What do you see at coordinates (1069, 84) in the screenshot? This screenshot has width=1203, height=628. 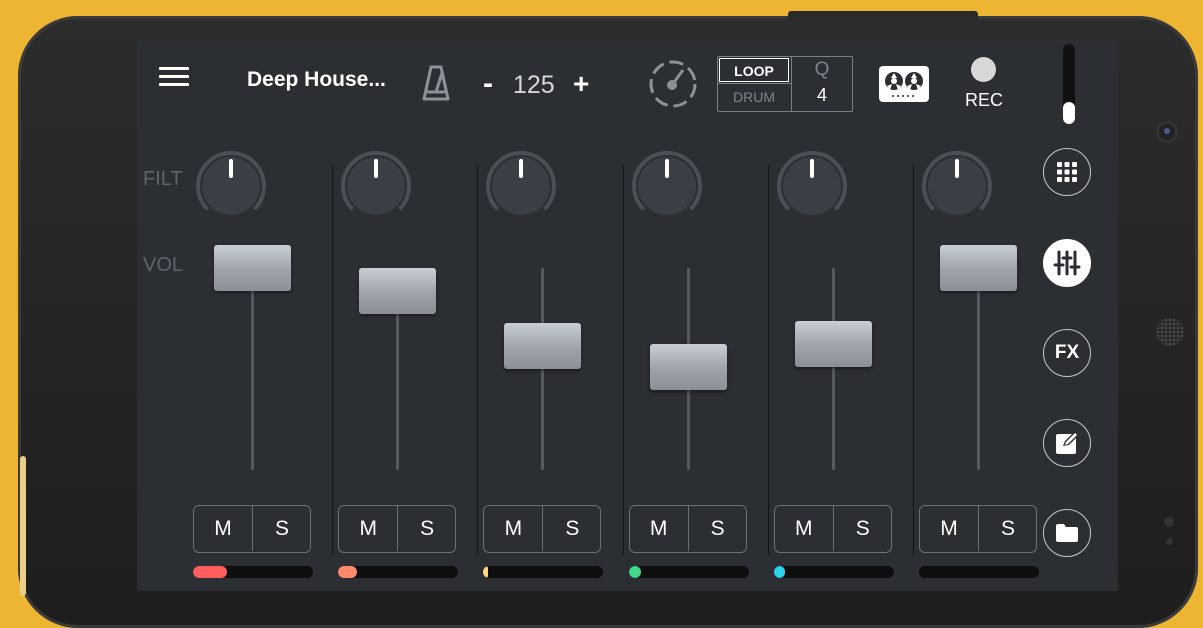 I see `master-volume-slider` at bounding box center [1069, 84].